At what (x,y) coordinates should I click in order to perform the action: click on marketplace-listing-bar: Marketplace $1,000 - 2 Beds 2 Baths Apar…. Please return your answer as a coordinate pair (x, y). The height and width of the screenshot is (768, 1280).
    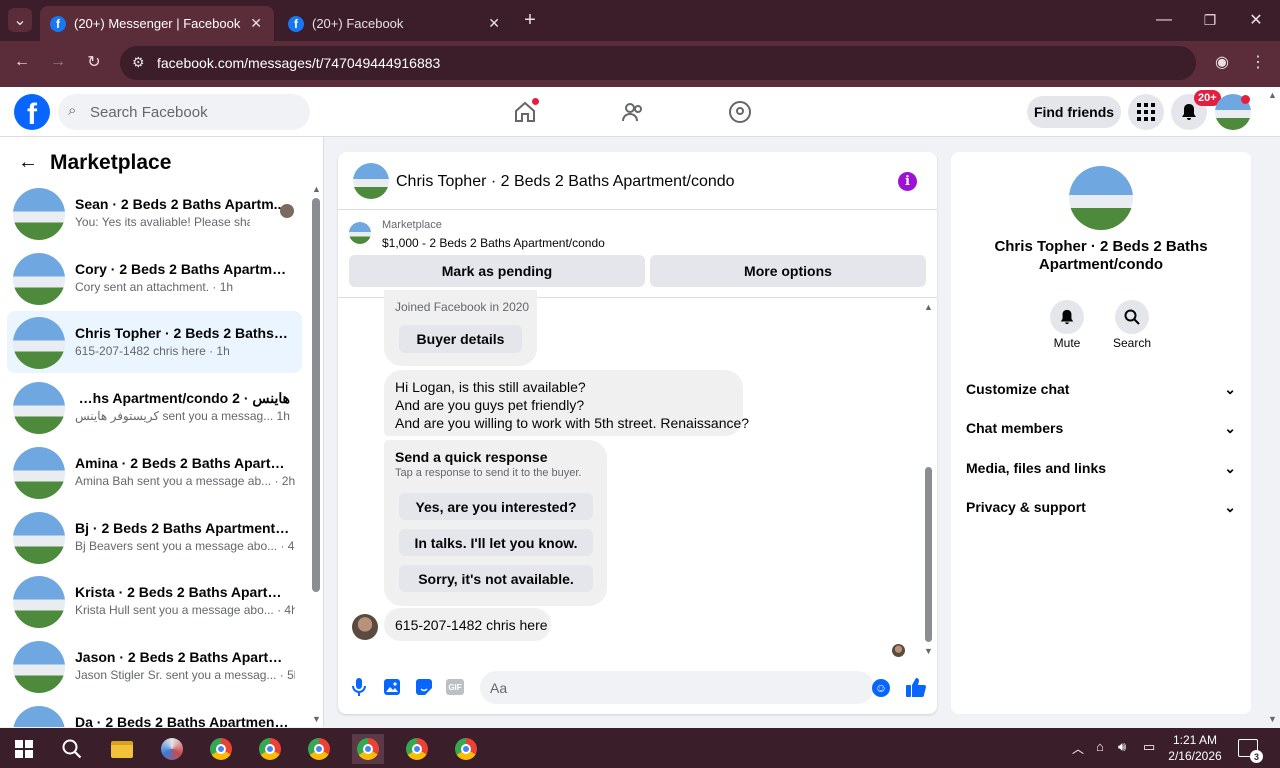
    Looking at the image, I should click on (637, 254).